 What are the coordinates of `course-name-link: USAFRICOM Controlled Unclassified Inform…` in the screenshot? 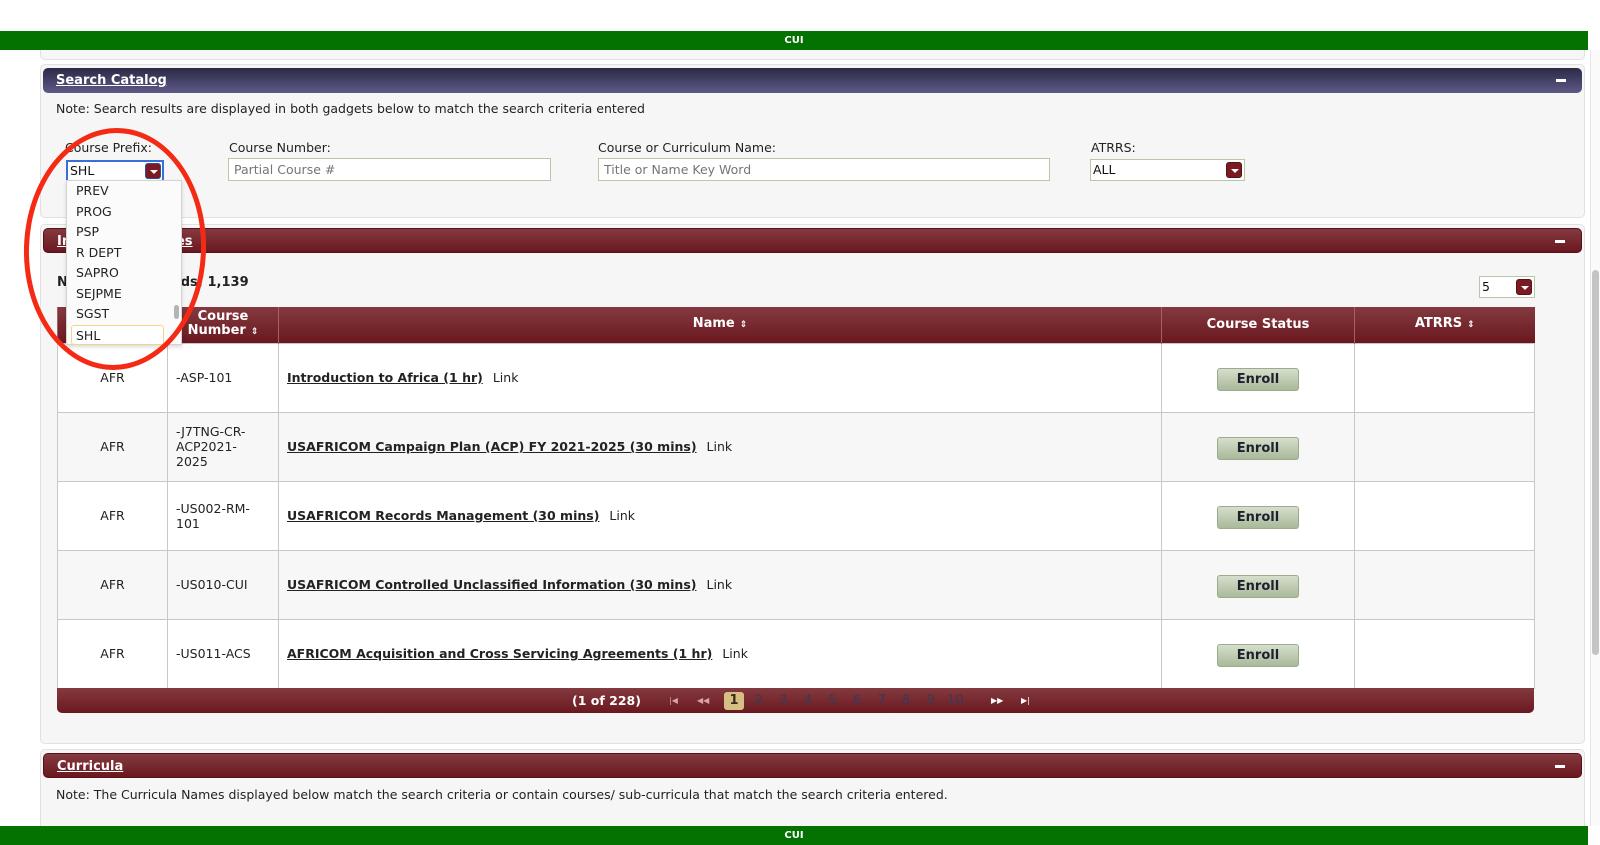 It's located at (491, 584).